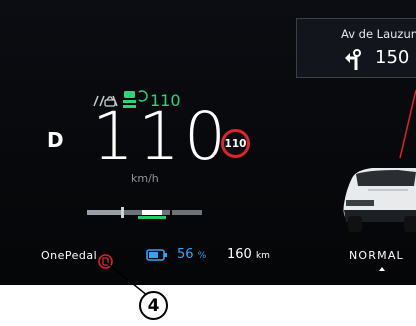 This screenshot has height=326, width=416. What do you see at coordinates (152, 217) in the screenshot?
I see `regen-gauge-indicator` at bounding box center [152, 217].